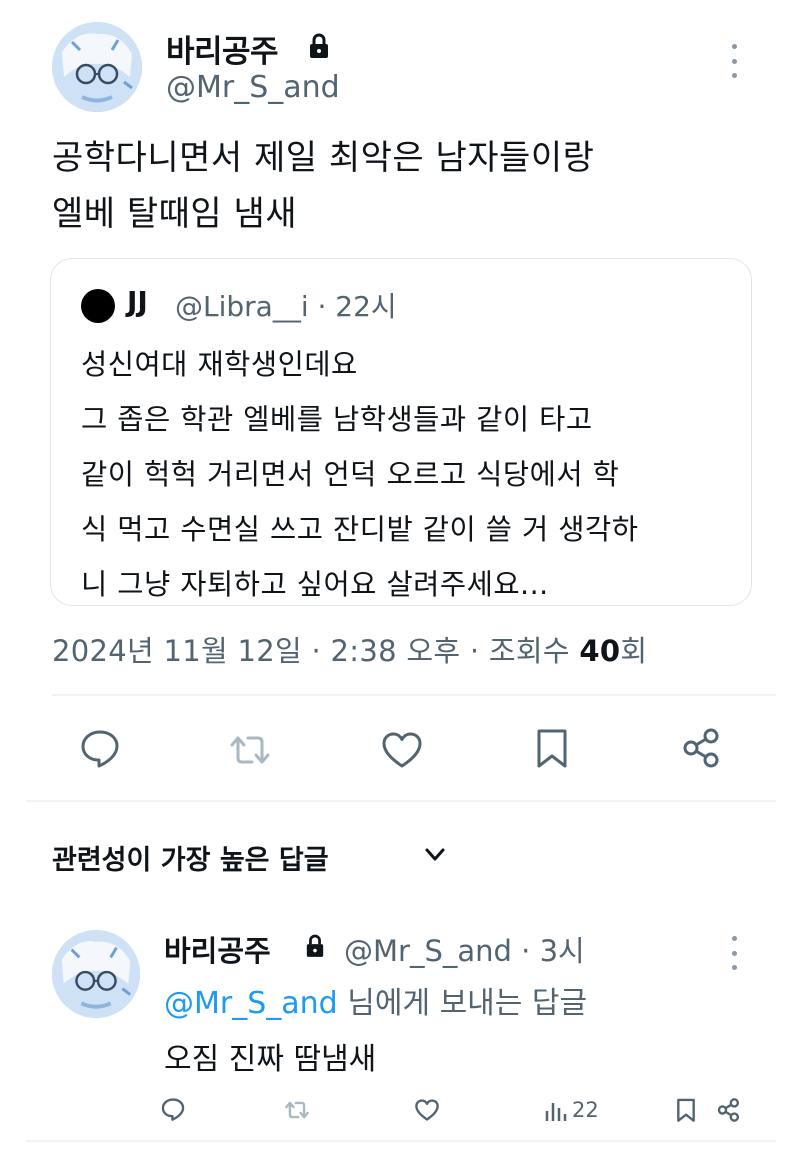 The image size is (800, 1150). Describe the element at coordinates (97, 67) in the screenshot. I see `author-avatar` at that location.